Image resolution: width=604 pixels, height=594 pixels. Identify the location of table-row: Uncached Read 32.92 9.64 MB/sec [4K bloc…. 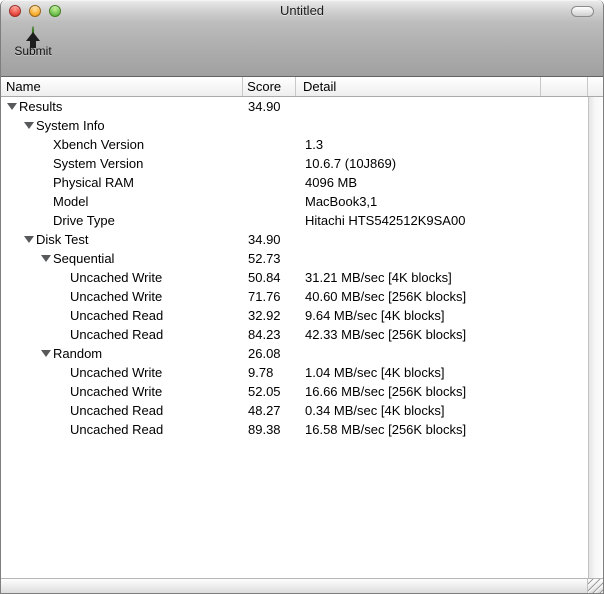
(294, 315).